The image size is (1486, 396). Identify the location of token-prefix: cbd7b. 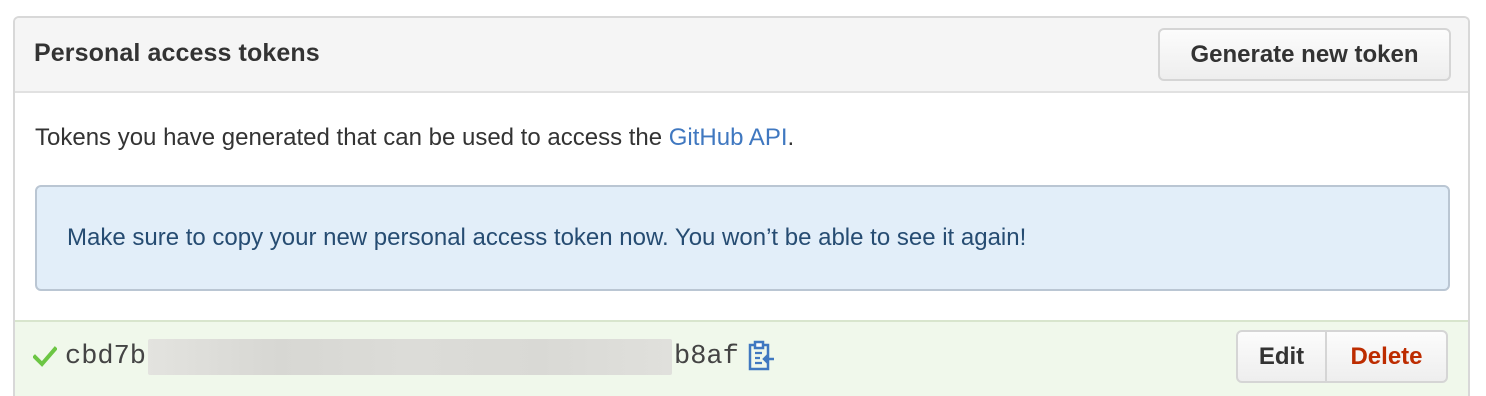
(106, 357).